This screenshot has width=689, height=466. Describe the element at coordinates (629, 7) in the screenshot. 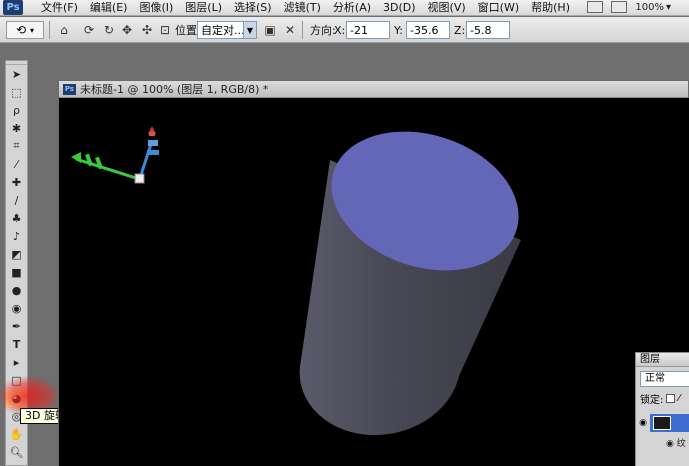

I see `menubar-right: 100% ▾` at that location.